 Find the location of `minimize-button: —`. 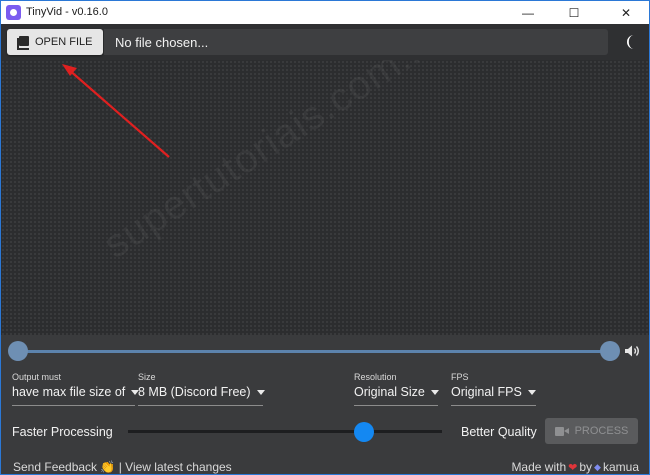

minimize-button: — is located at coordinates (528, 12).